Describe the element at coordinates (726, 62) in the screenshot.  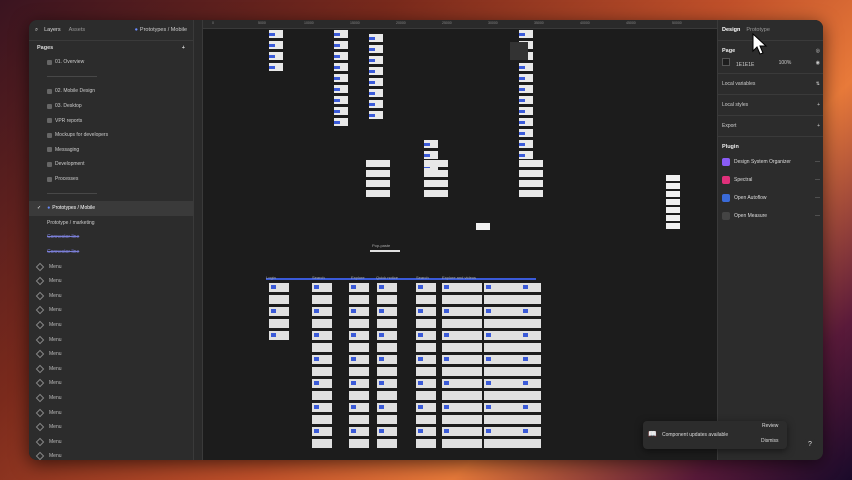
I see `color-swatch` at that location.